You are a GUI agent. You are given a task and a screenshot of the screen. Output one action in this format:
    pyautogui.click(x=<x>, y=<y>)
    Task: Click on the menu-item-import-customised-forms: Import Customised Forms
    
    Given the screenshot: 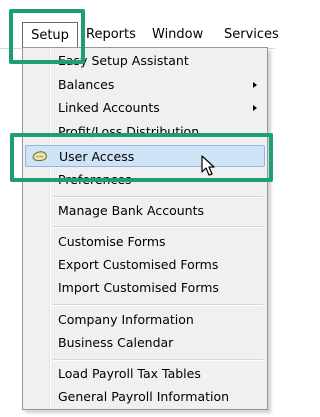 What is the action you would take?
    pyautogui.click(x=145, y=288)
    